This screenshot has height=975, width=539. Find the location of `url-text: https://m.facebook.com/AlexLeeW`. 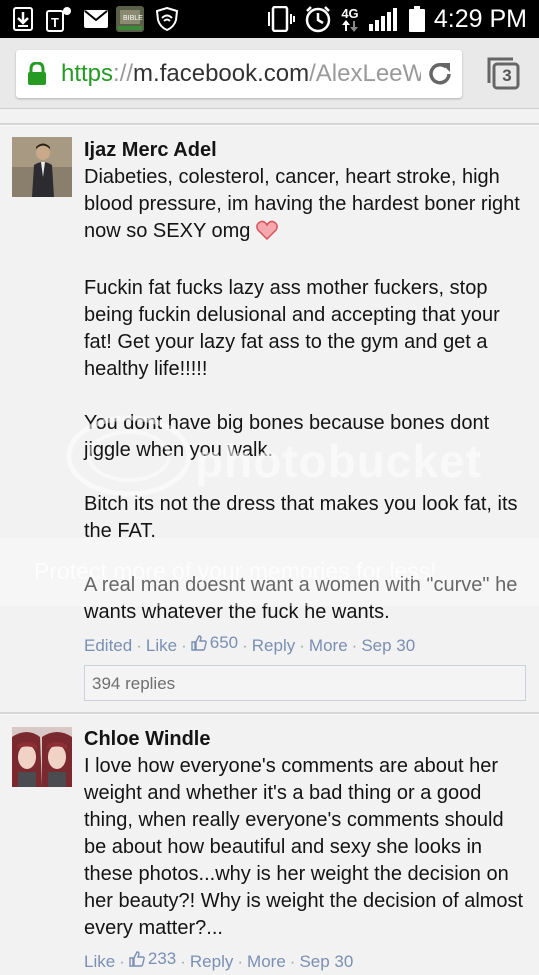

url-text: https://m.facebook.com/AlexLeeW is located at coordinates (241, 74).